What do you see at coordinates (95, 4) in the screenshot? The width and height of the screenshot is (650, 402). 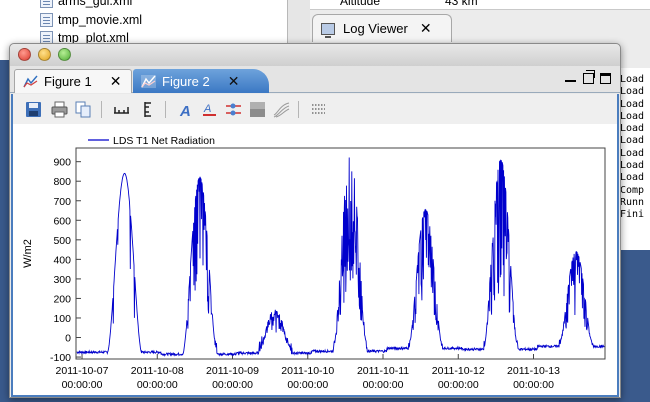 I see `file-label: arms_gui.xml` at bounding box center [95, 4].